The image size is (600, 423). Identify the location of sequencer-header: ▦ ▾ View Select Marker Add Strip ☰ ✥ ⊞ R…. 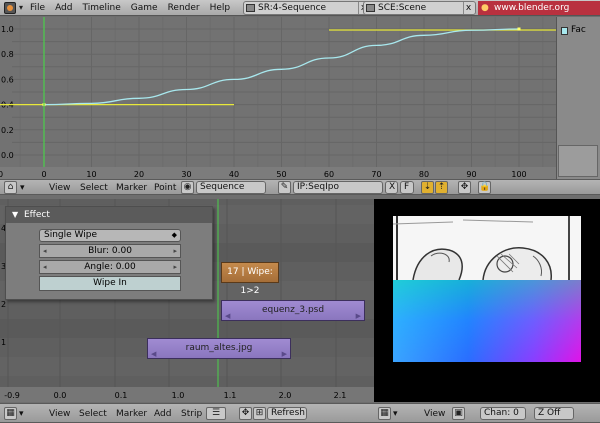
(187, 413).